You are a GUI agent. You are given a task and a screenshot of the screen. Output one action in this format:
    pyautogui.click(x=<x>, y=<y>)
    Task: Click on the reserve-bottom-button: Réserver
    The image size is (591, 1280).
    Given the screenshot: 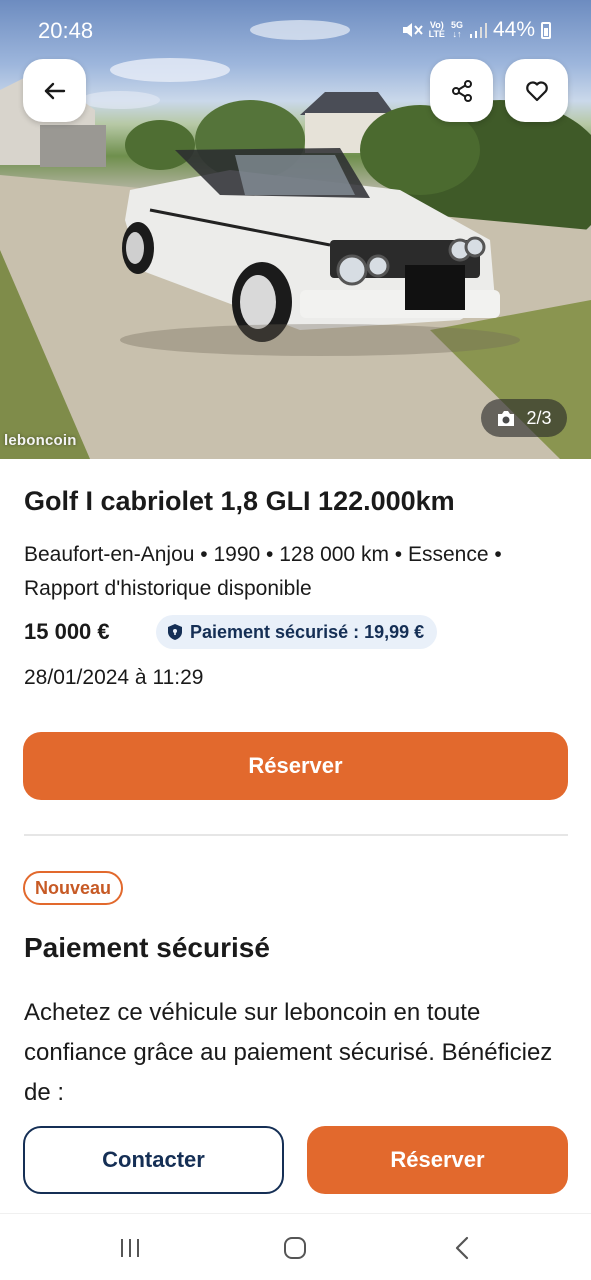 What is the action you would take?
    pyautogui.click(x=437, y=1160)
    